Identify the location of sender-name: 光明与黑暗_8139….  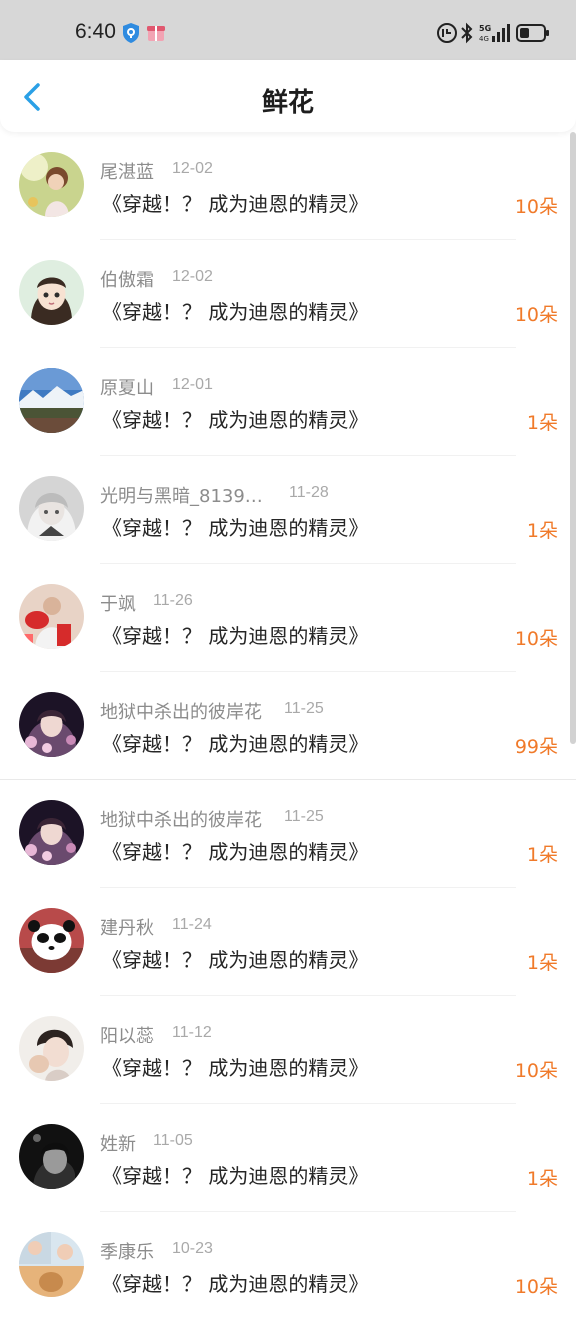
(181, 496).